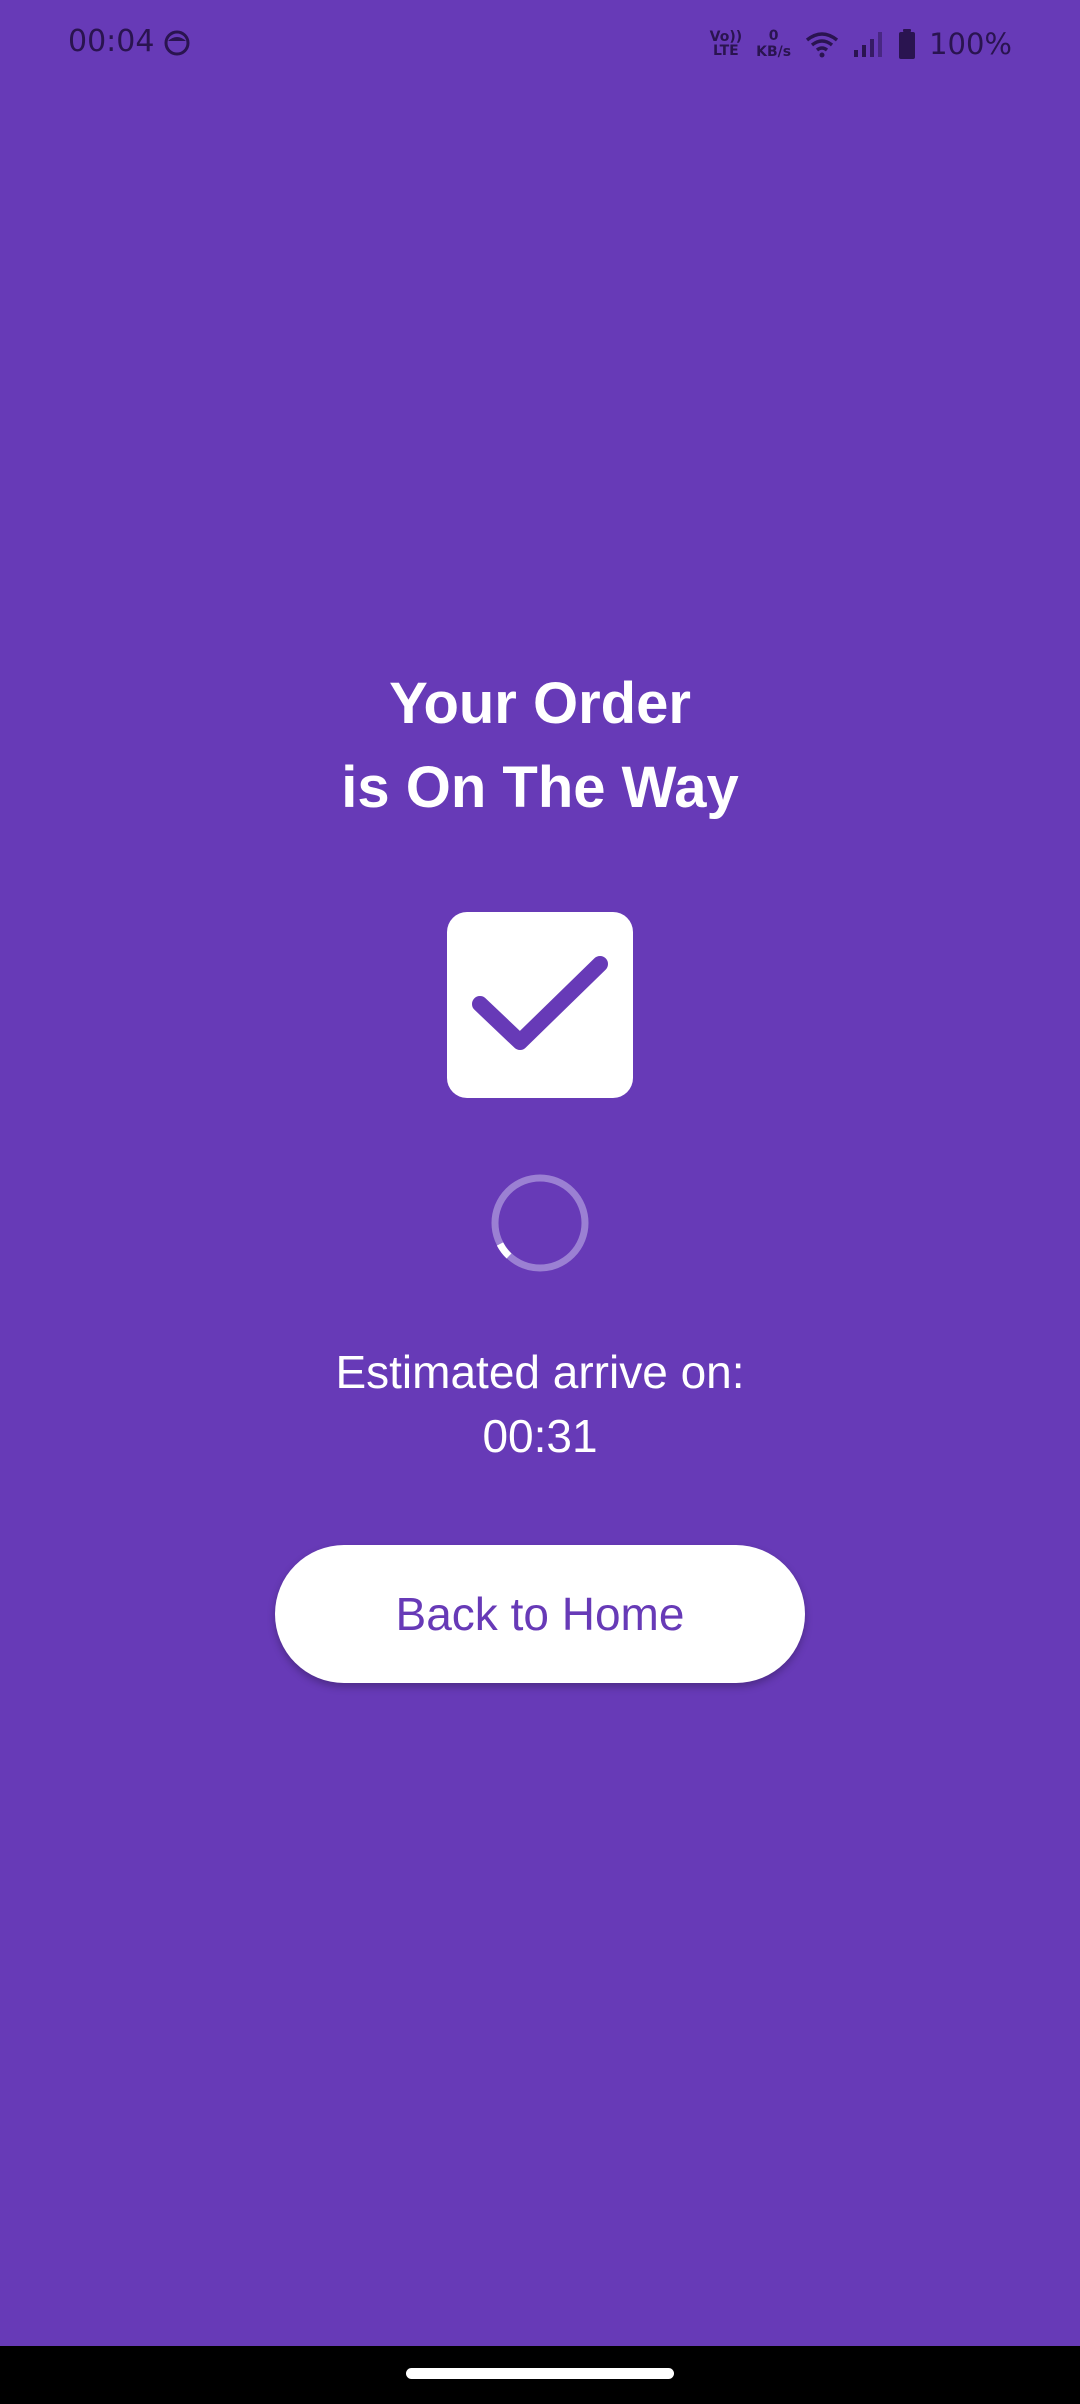 The height and width of the screenshot is (2404, 1080). Describe the element at coordinates (540, 44) in the screenshot. I see `status-bar: 00:04 Vo)) LTE 0 KB/s 100%` at that location.